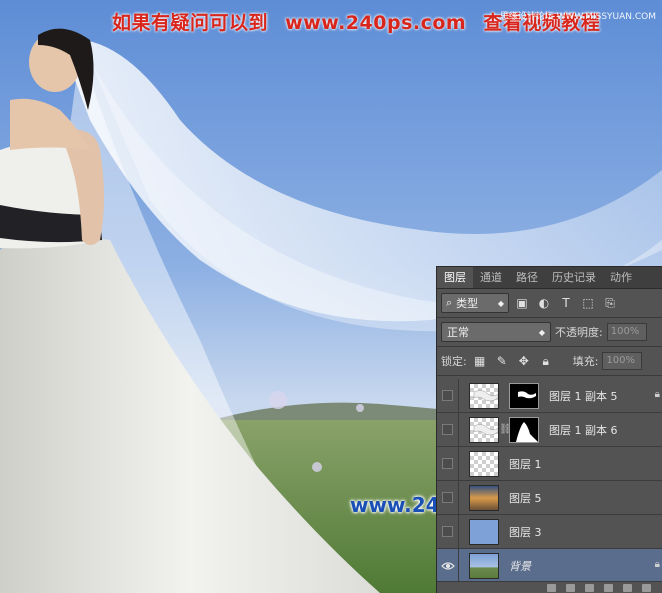  Describe the element at coordinates (520, 566) in the screenshot. I see `layer-name: 背景` at that location.